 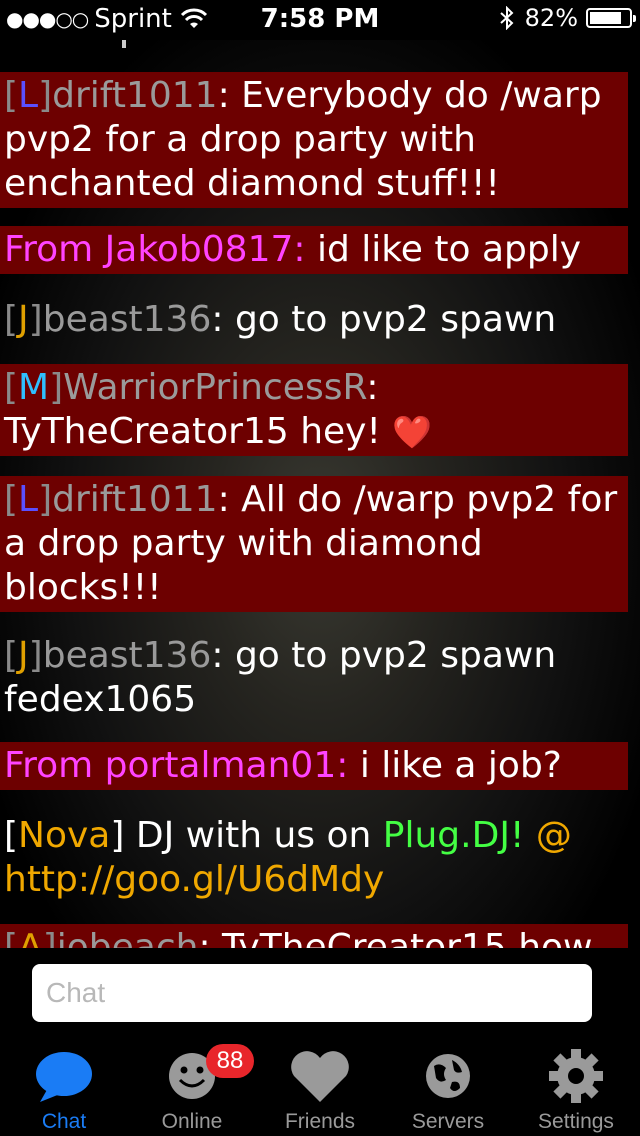 What do you see at coordinates (127, 937) in the screenshot?
I see `username: jobeach` at bounding box center [127, 937].